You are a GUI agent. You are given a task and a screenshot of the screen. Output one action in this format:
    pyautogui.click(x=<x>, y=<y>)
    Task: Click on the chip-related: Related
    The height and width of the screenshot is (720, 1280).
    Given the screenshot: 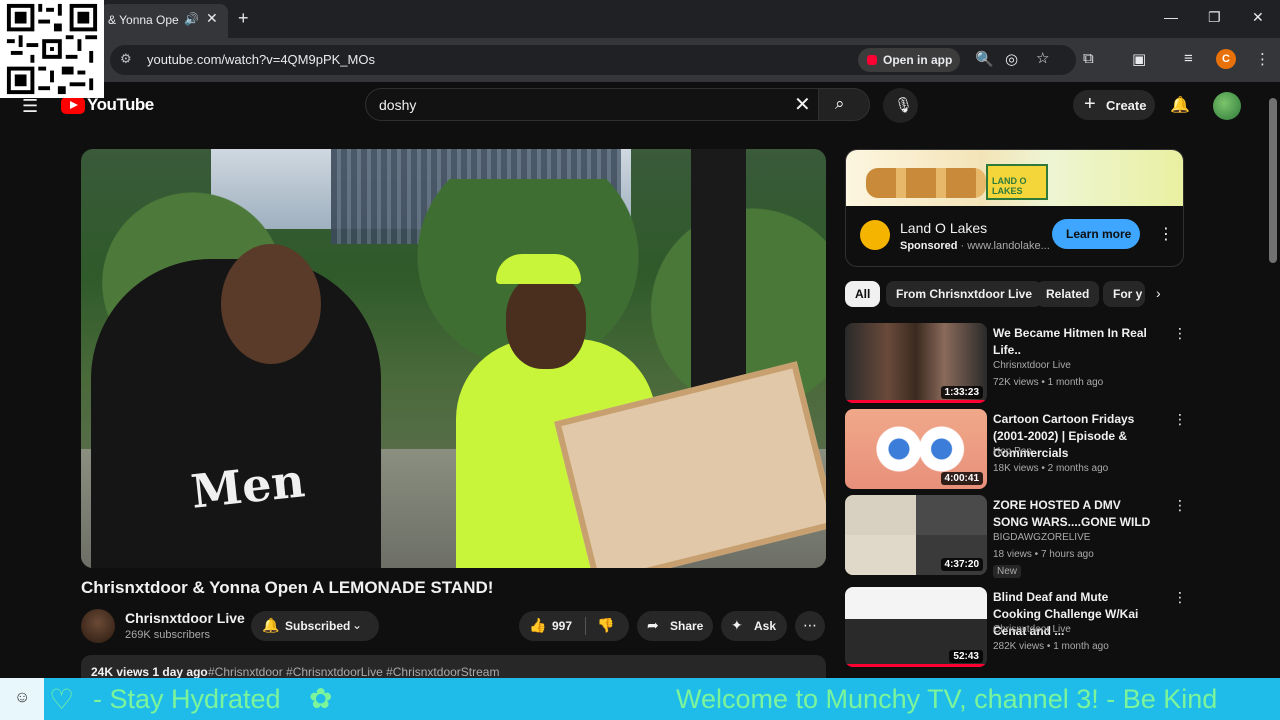 What is the action you would take?
    pyautogui.click(x=1068, y=294)
    